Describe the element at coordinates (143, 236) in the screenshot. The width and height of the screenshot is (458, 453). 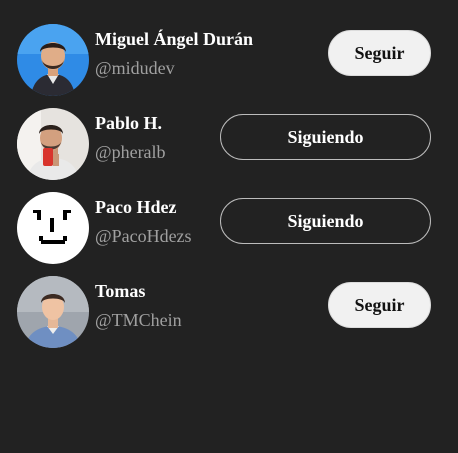
I see `user-handle: @PacoHdezs` at that location.